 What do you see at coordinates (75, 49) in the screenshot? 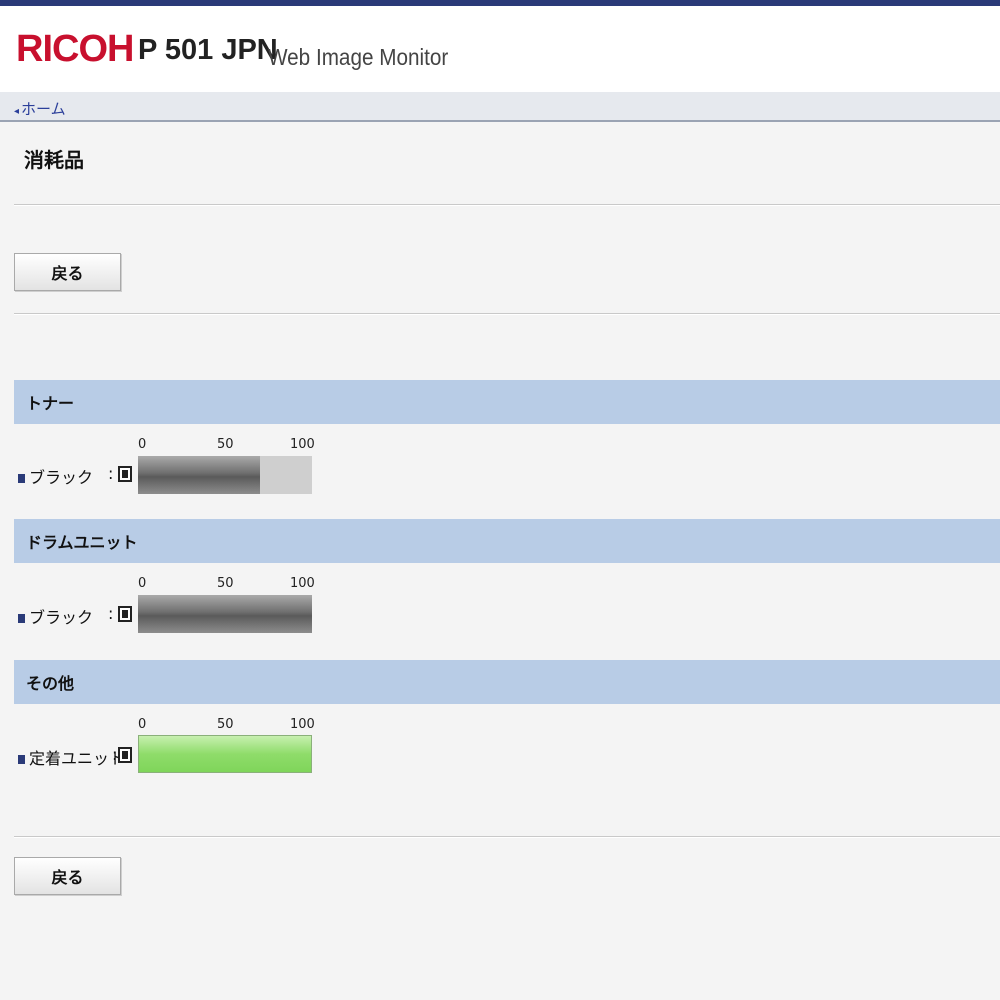
I see `brand-logo: RICOH` at bounding box center [75, 49].